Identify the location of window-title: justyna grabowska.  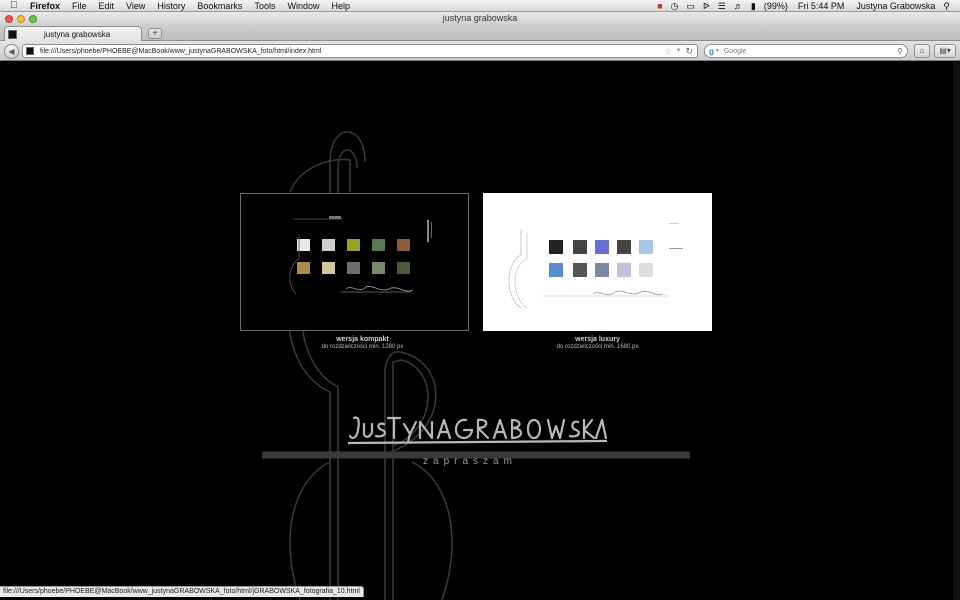
(480, 18).